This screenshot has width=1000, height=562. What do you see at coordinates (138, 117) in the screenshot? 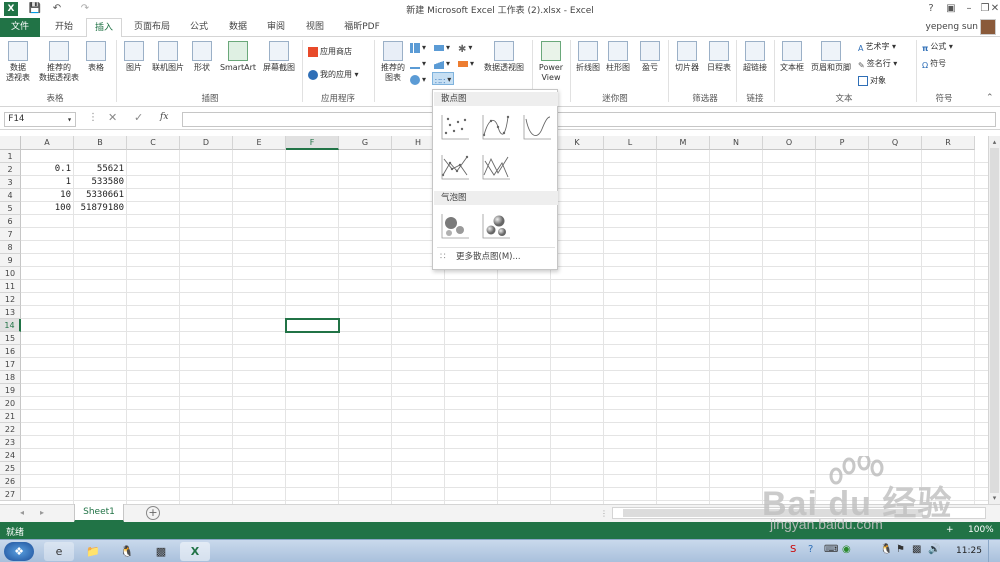
I see `enter-icon: ✓` at bounding box center [138, 117].